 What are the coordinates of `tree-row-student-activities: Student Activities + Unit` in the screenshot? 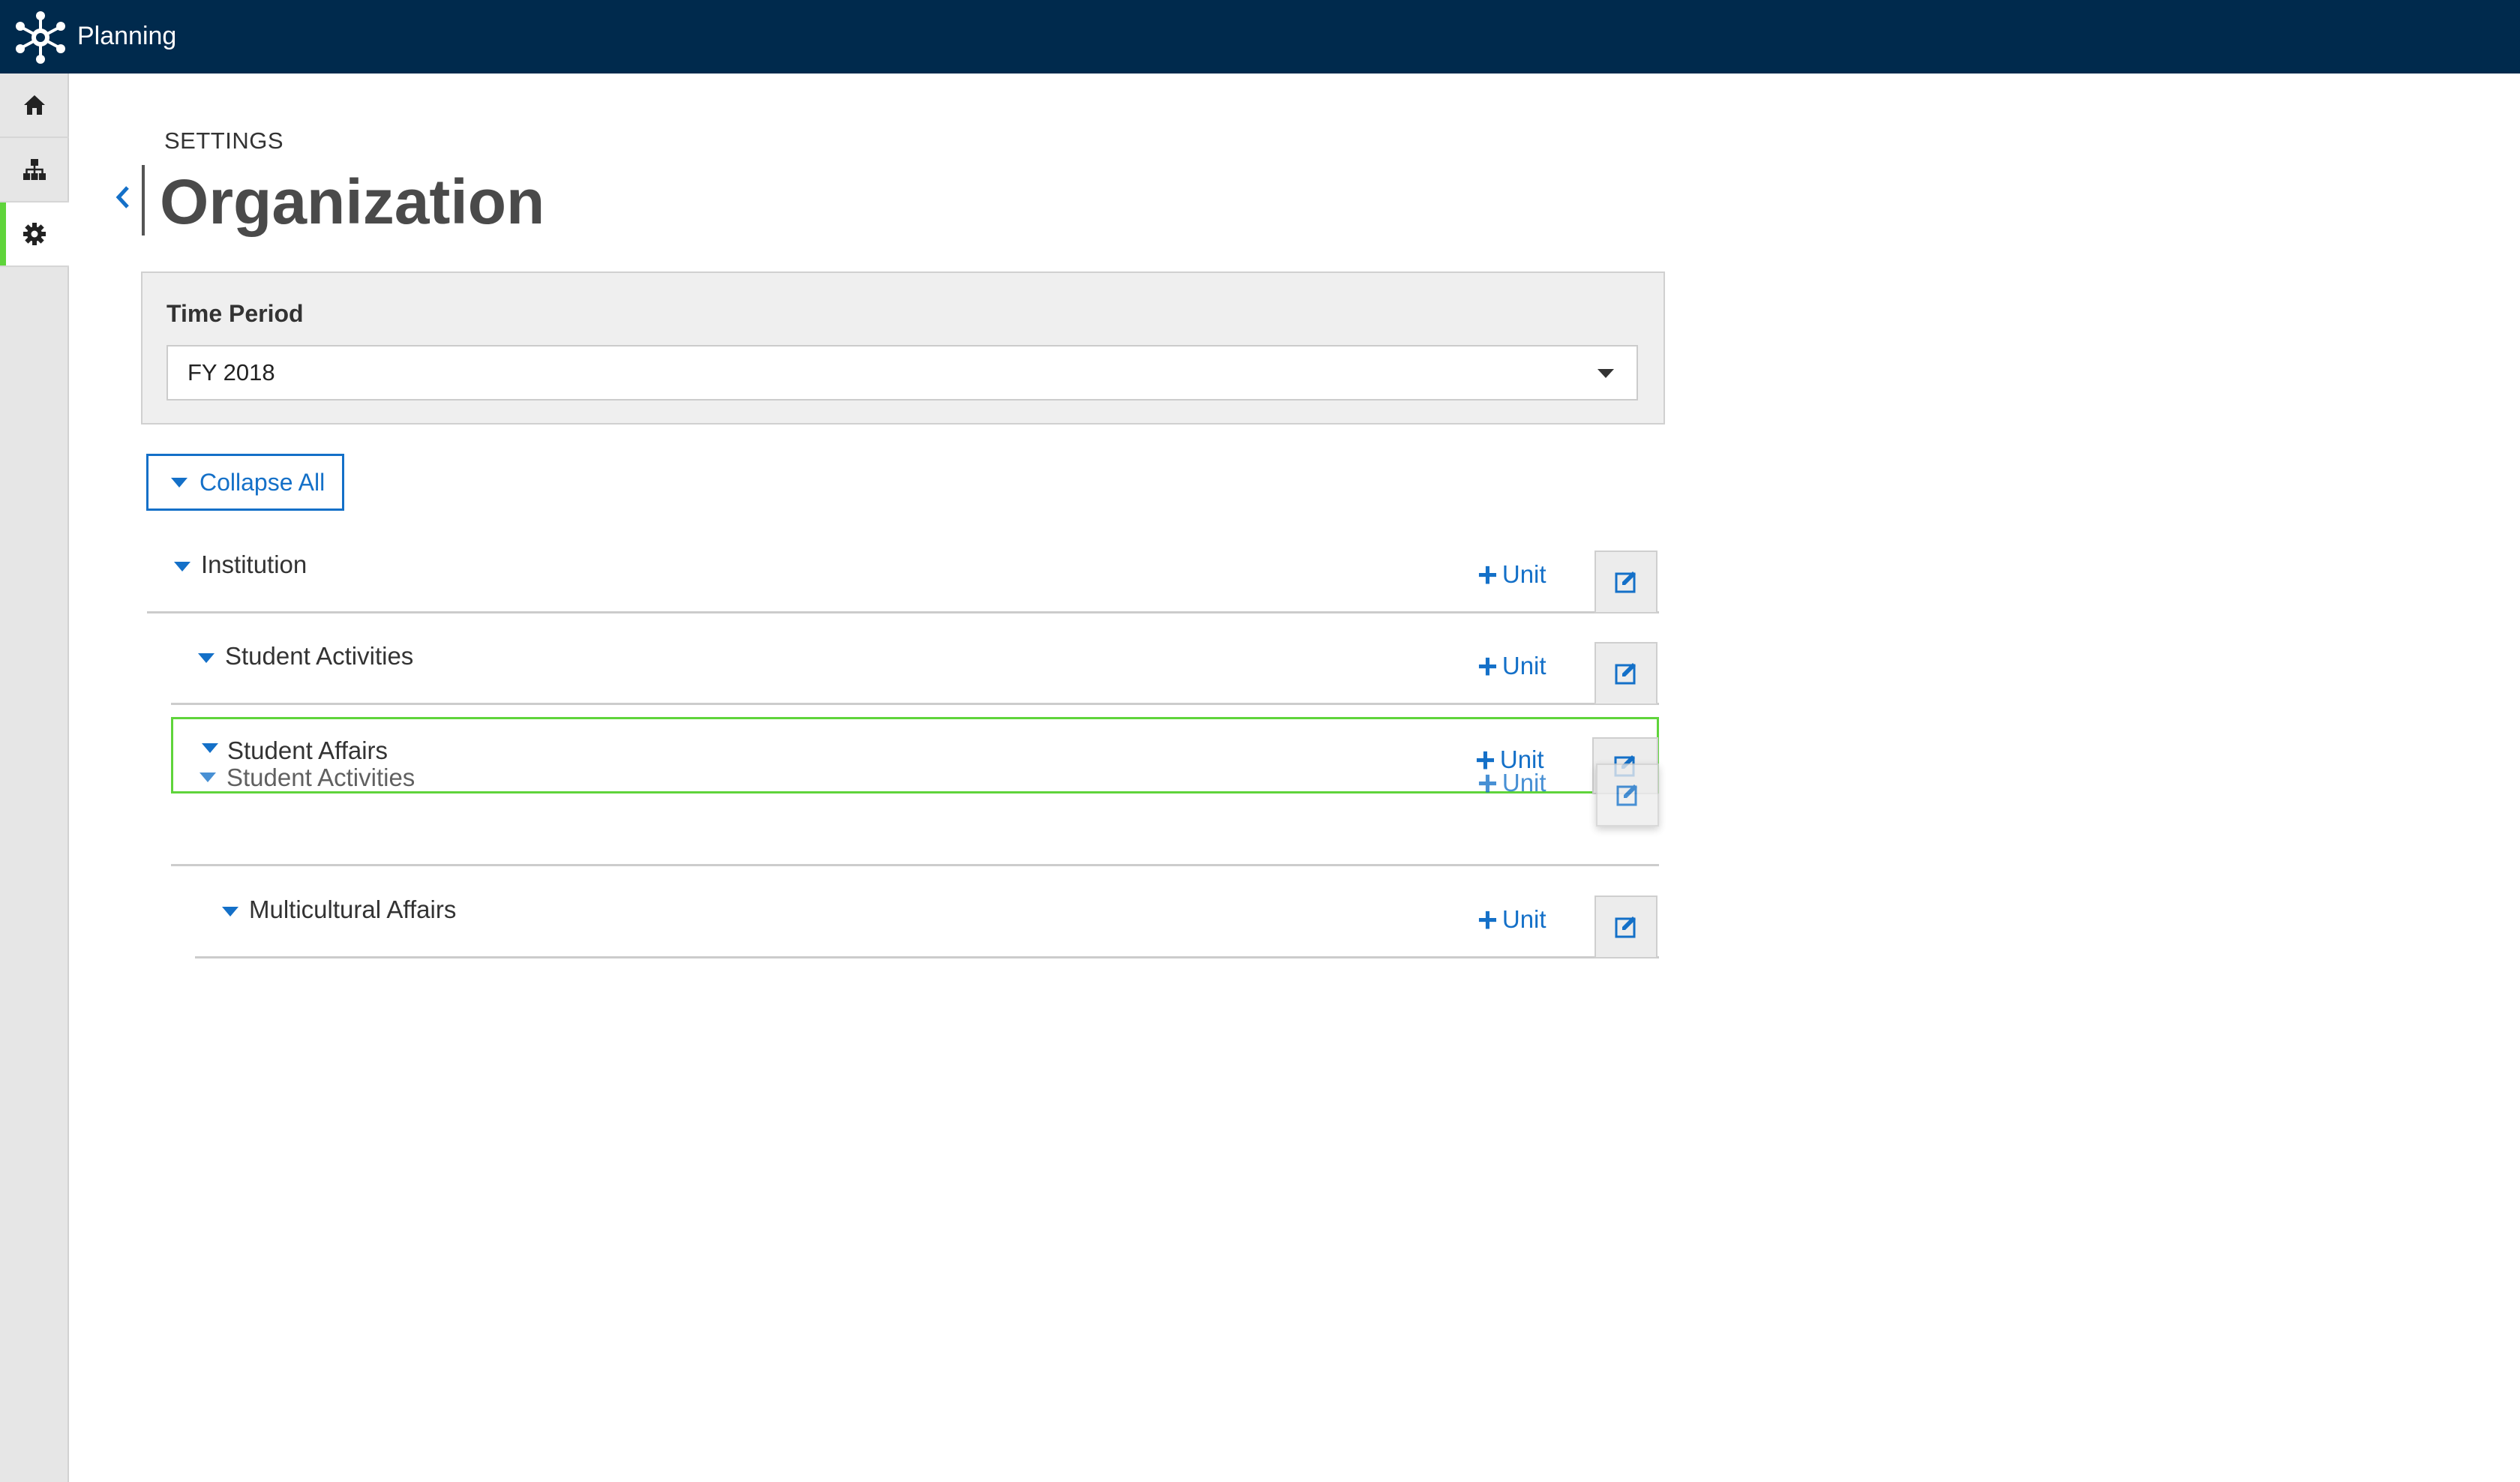 It's located at (915, 670).